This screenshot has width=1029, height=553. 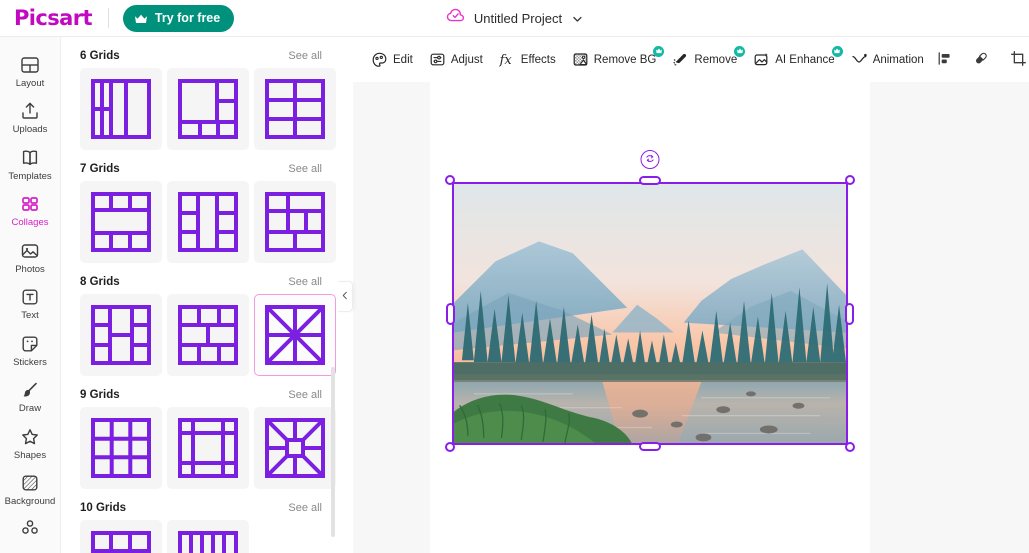 What do you see at coordinates (30, 362) in the screenshot?
I see `sidebar-label: Stickers` at bounding box center [30, 362].